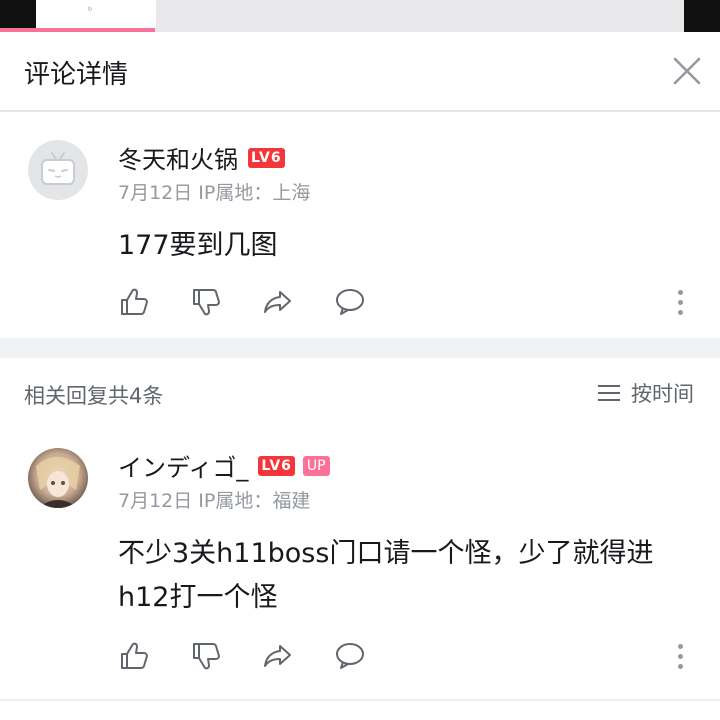 Image resolution: width=720 pixels, height=720 pixels. What do you see at coordinates (360, 16) in the screenshot?
I see `top-video-strip: ᵇ` at bounding box center [360, 16].